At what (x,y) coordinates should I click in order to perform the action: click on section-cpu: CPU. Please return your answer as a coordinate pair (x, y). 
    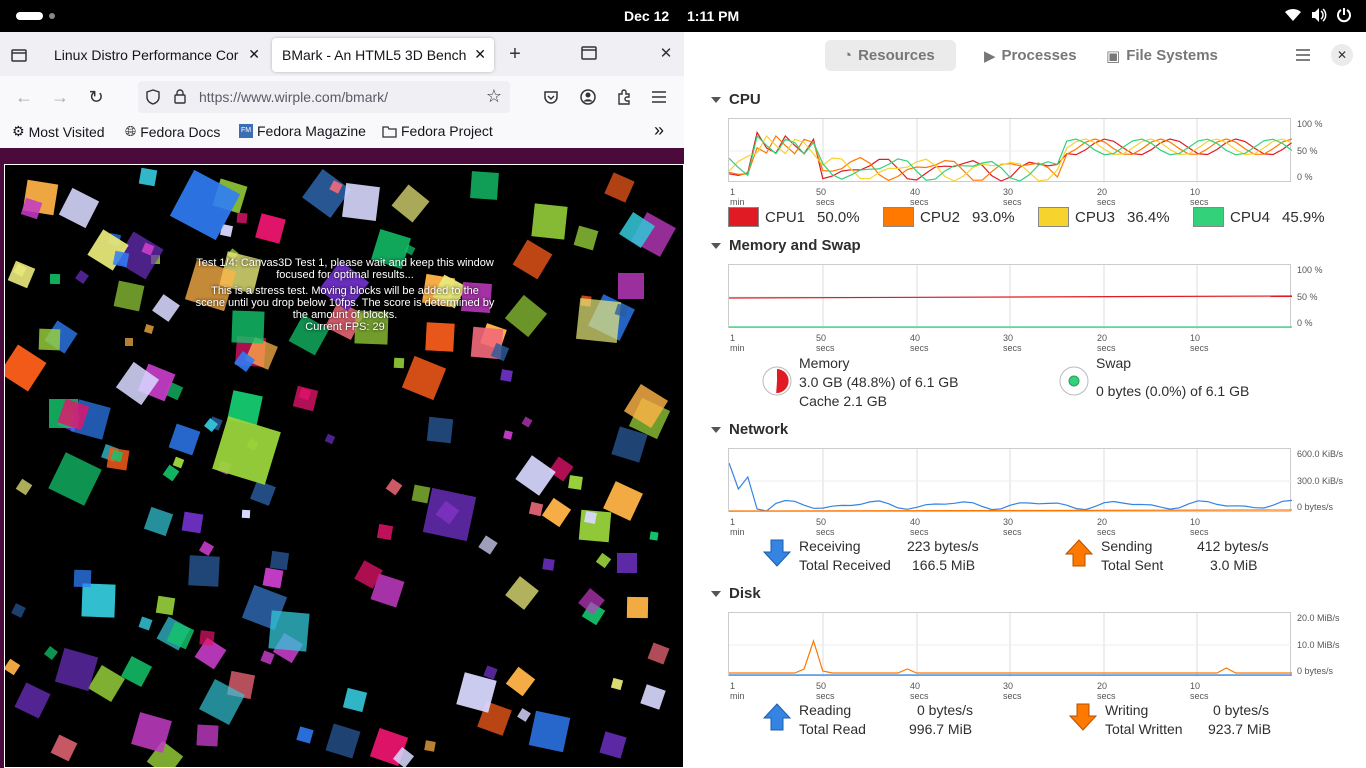
    Looking at the image, I should click on (745, 99).